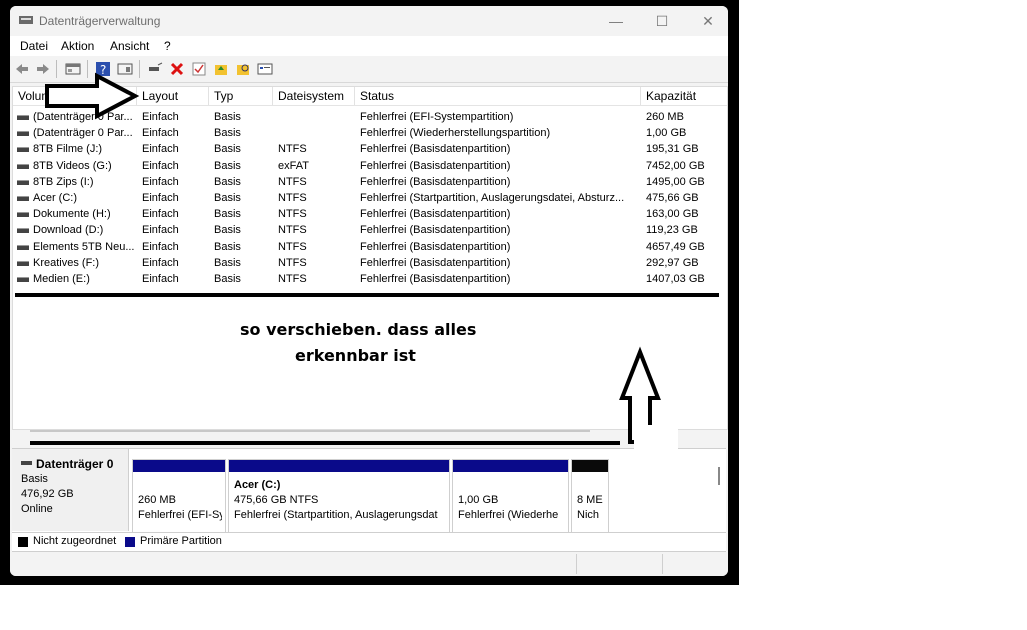  What do you see at coordinates (656, 456) in the screenshot?
I see `annotation-eraser-mark` at bounding box center [656, 456].